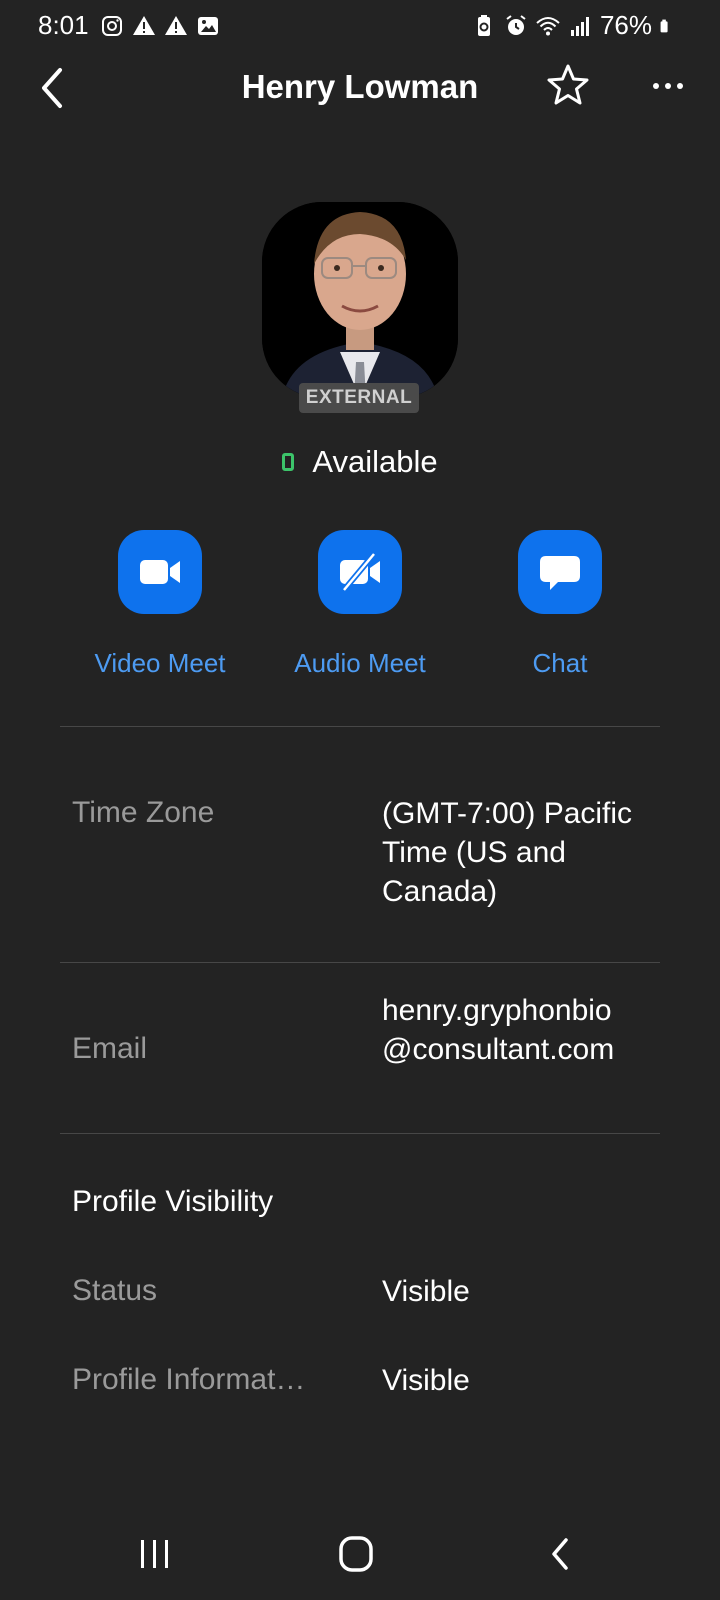  Describe the element at coordinates (664, 25) in the screenshot. I see `battery-icon` at that location.